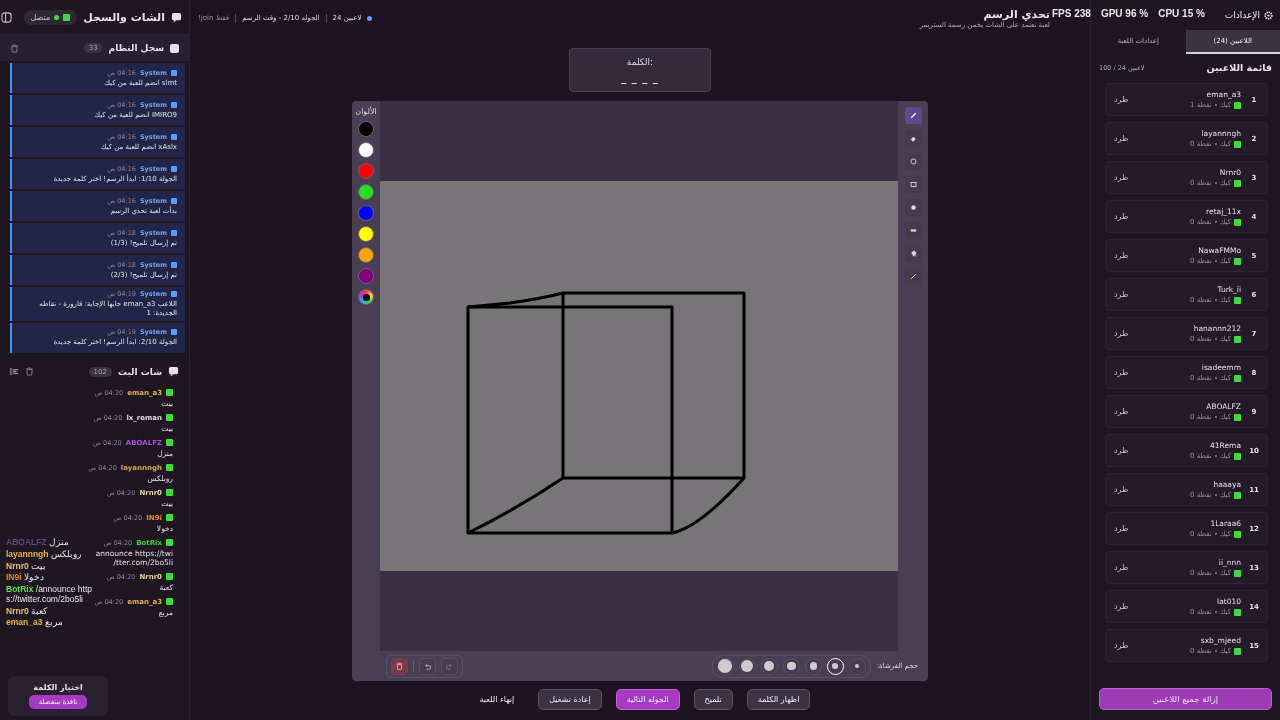 The image size is (1280, 720). I want to click on colors-label: الألوان, so click(366, 111).